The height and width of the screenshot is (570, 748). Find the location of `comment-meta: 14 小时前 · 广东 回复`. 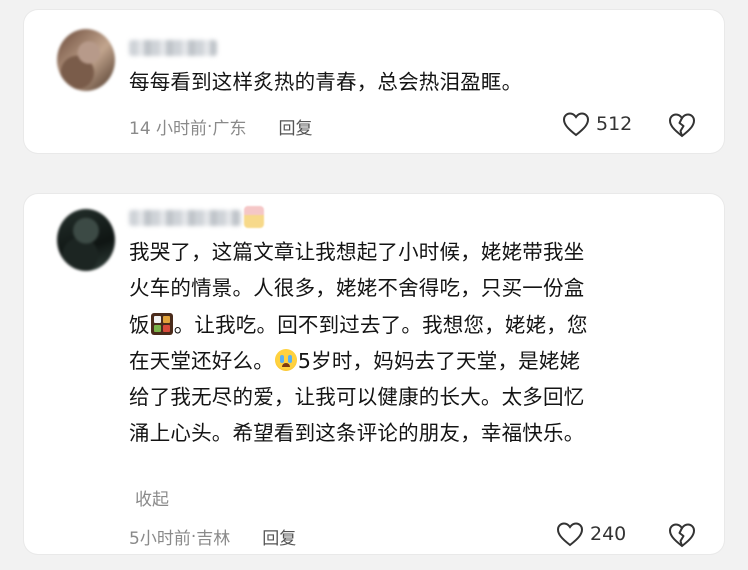

comment-meta: 14 小时前 · 广东 回复 is located at coordinates (220, 127).